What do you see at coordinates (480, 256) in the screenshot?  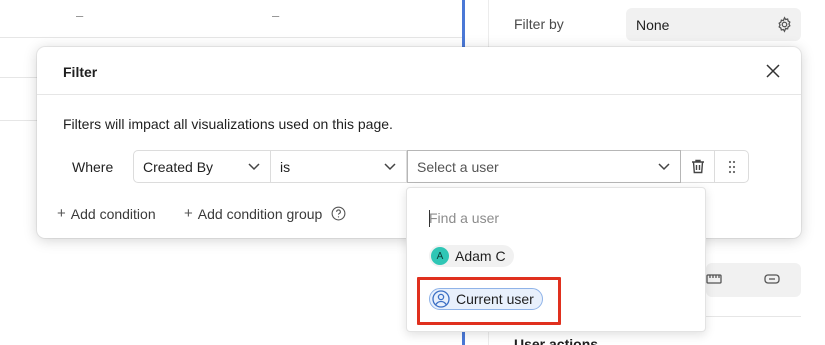 I see `user-option-label: Adam C` at bounding box center [480, 256].